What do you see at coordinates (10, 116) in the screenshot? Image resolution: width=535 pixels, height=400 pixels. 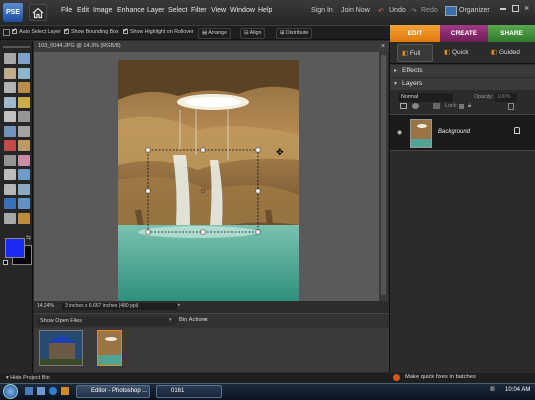 I see `type-tool-icon` at bounding box center [10, 116].